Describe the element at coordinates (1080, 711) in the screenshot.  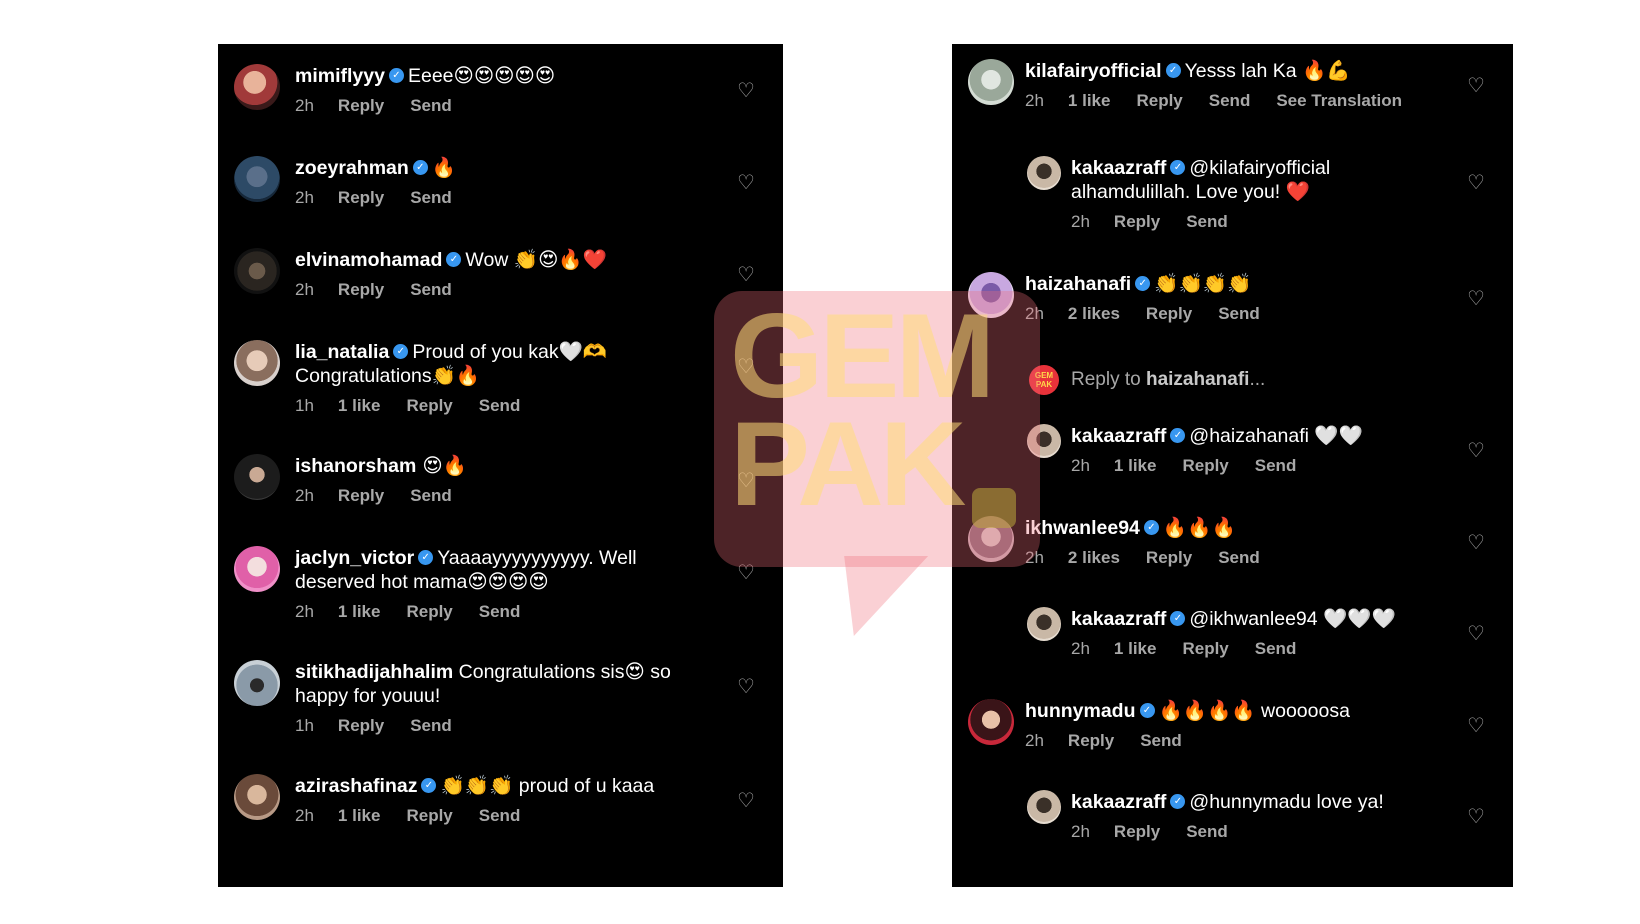
I see `username: hunnymadu` at that location.